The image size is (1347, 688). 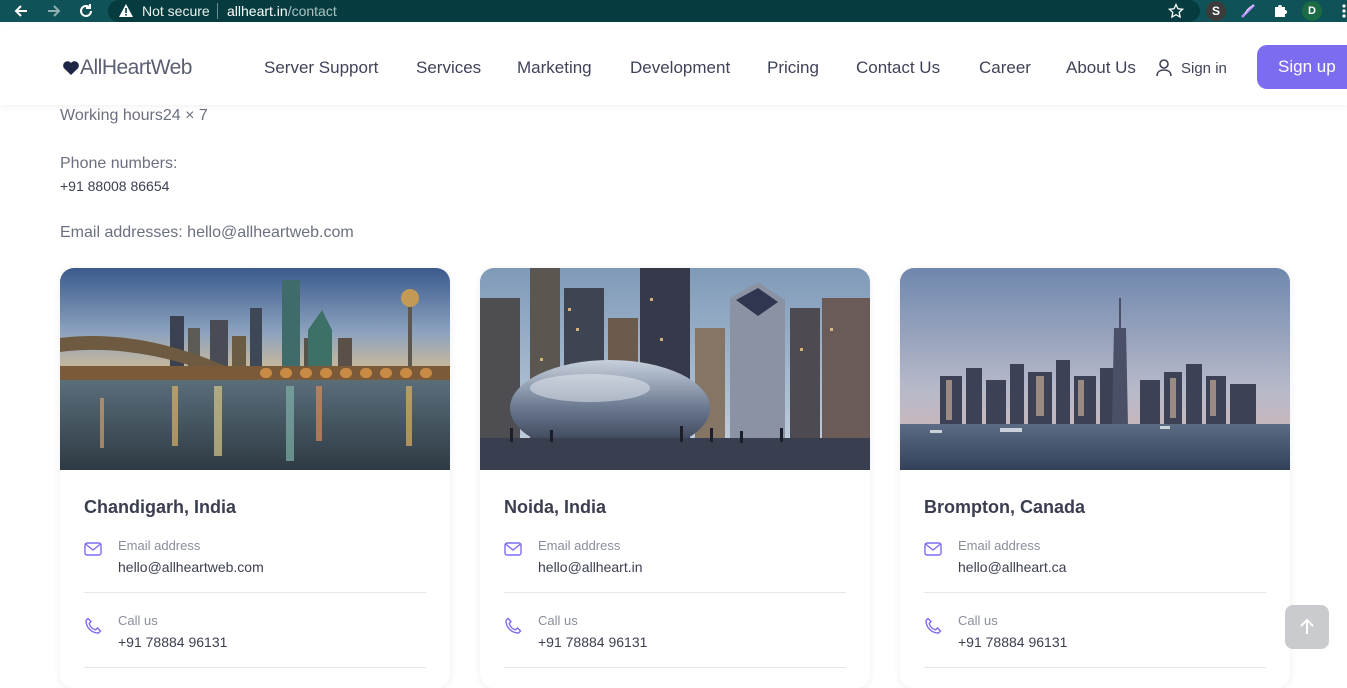 I want to click on url-text: allheart.in/contact, so click(x=282, y=11).